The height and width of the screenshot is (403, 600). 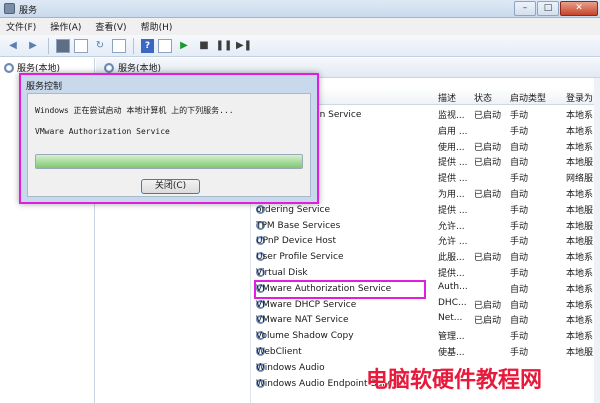 What do you see at coordinates (9, 8) in the screenshot?
I see `services-app-icon` at bounding box center [9, 8].